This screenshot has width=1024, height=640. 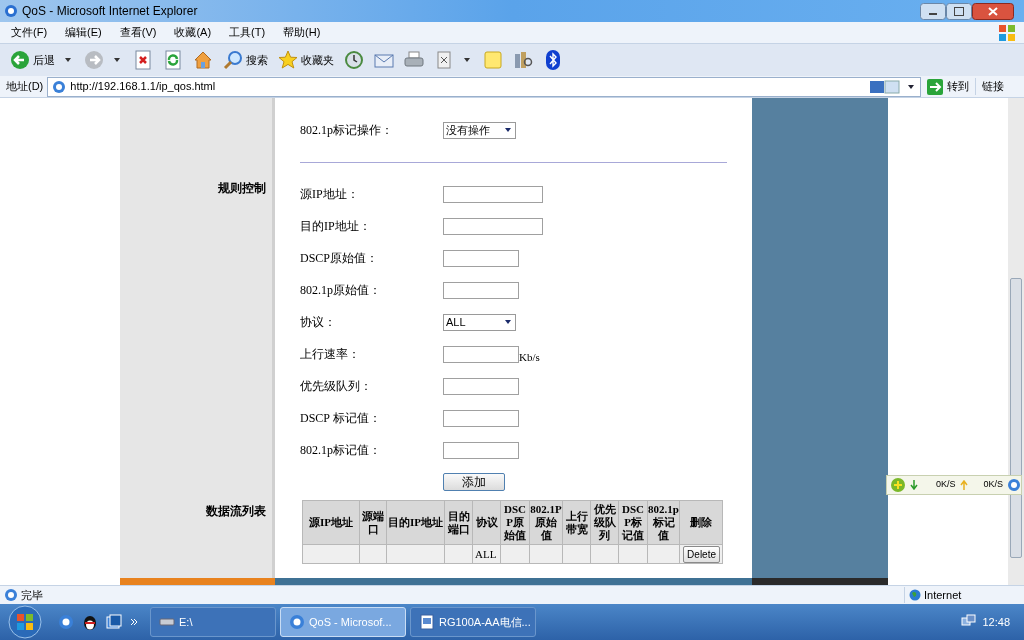 What do you see at coordinates (83, 32) in the screenshot?
I see `menu-item: 编辑(E)` at bounding box center [83, 32].